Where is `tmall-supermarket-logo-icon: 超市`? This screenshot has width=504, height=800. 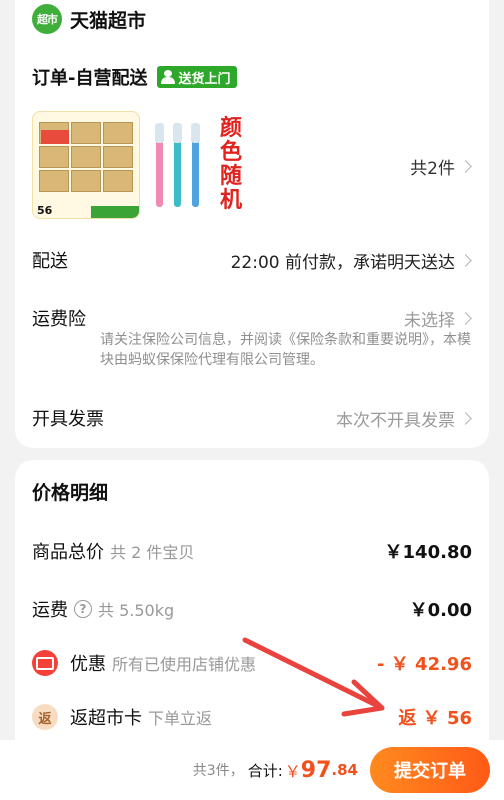 tmall-supermarket-logo-icon: 超市 is located at coordinates (47, 19).